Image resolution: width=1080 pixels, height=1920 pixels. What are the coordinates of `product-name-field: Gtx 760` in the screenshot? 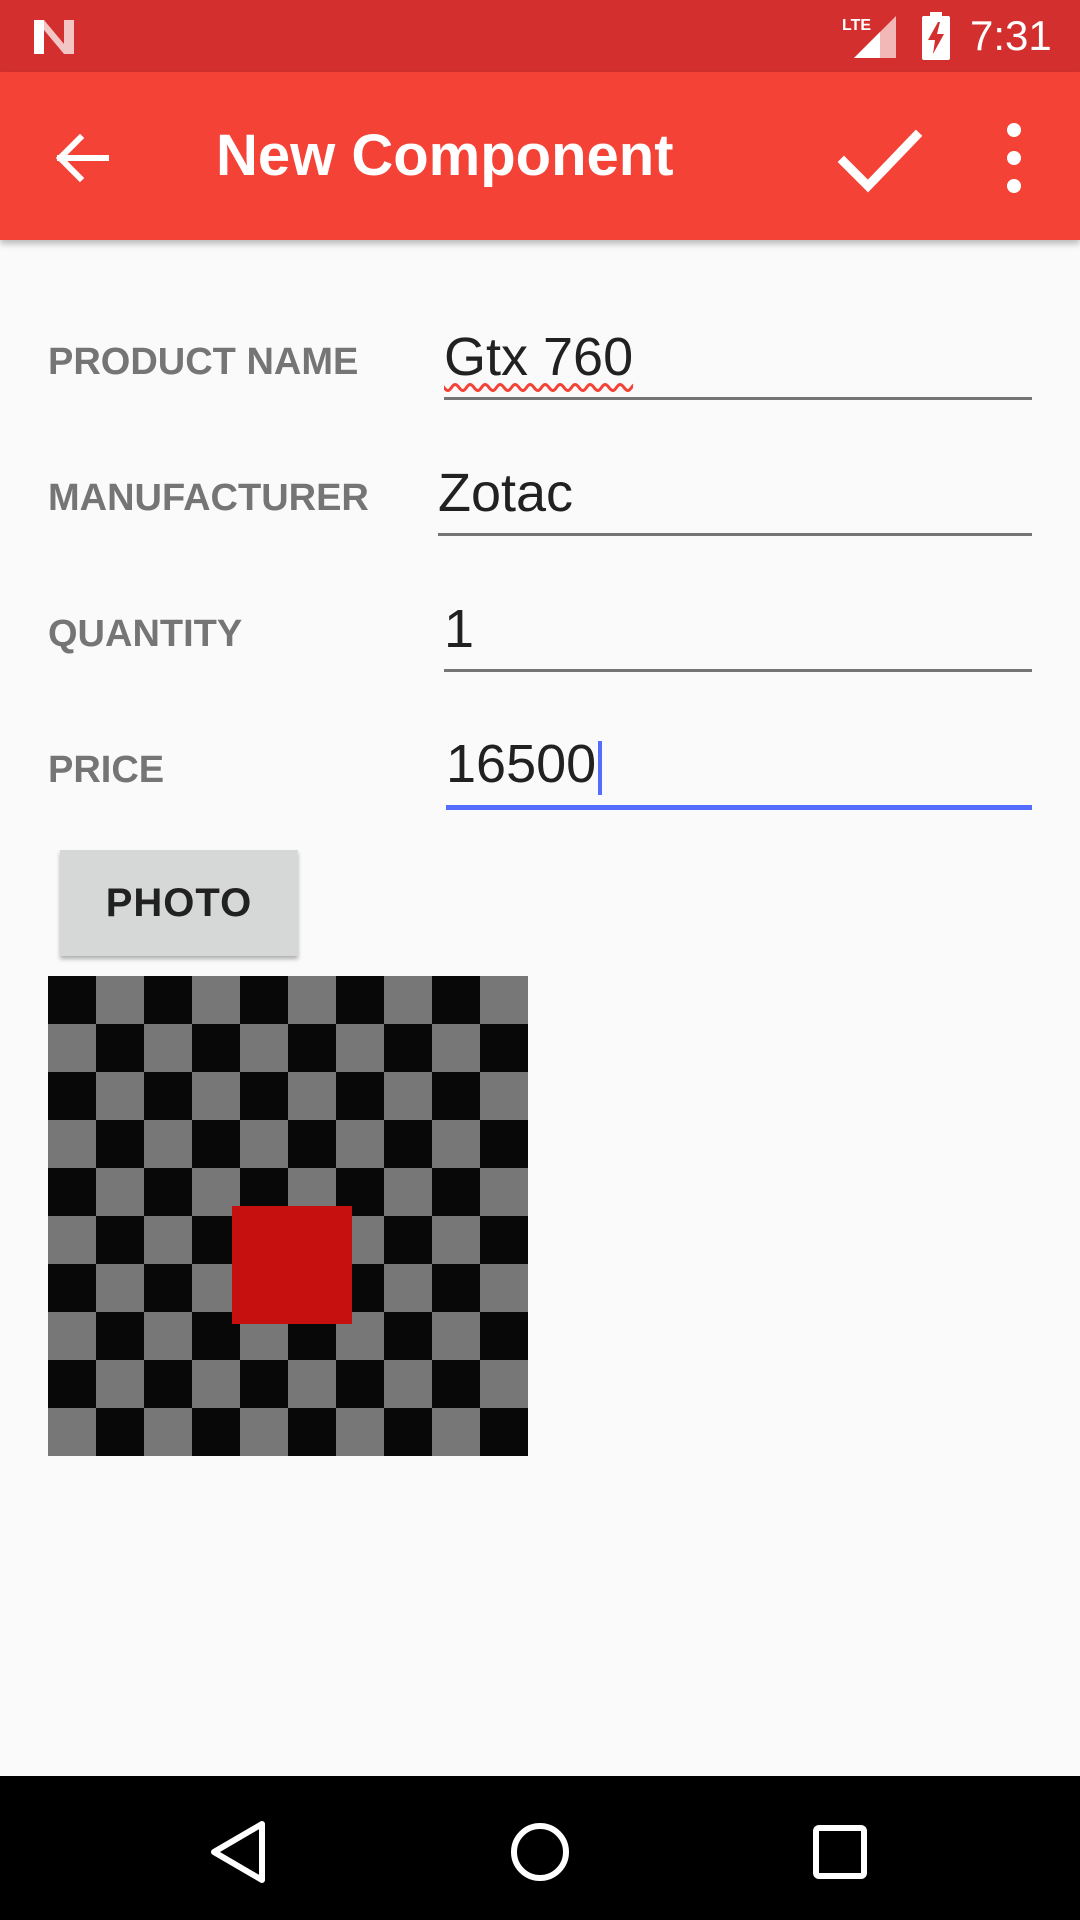 It's located at (738, 363).